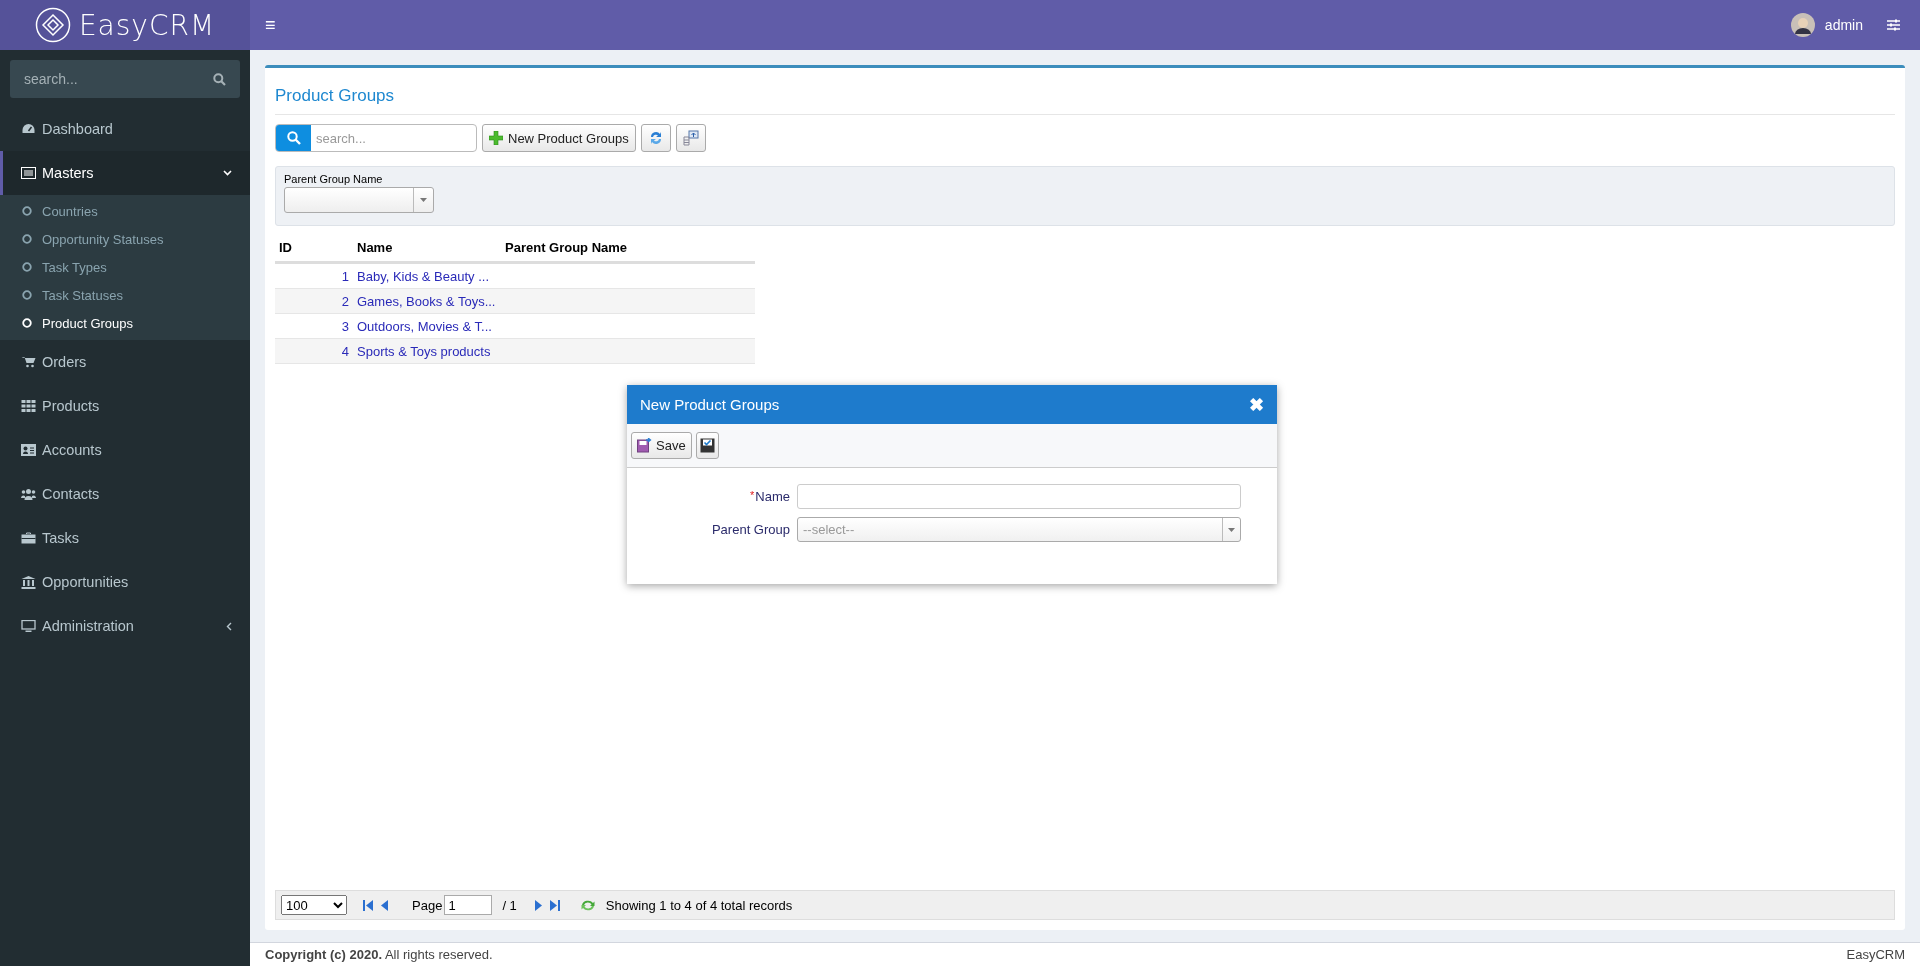 This screenshot has height=966, width=1920. What do you see at coordinates (1085, 91) in the screenshot?
I see `page-title: Product Groups` at bounding box center [1085, 91].